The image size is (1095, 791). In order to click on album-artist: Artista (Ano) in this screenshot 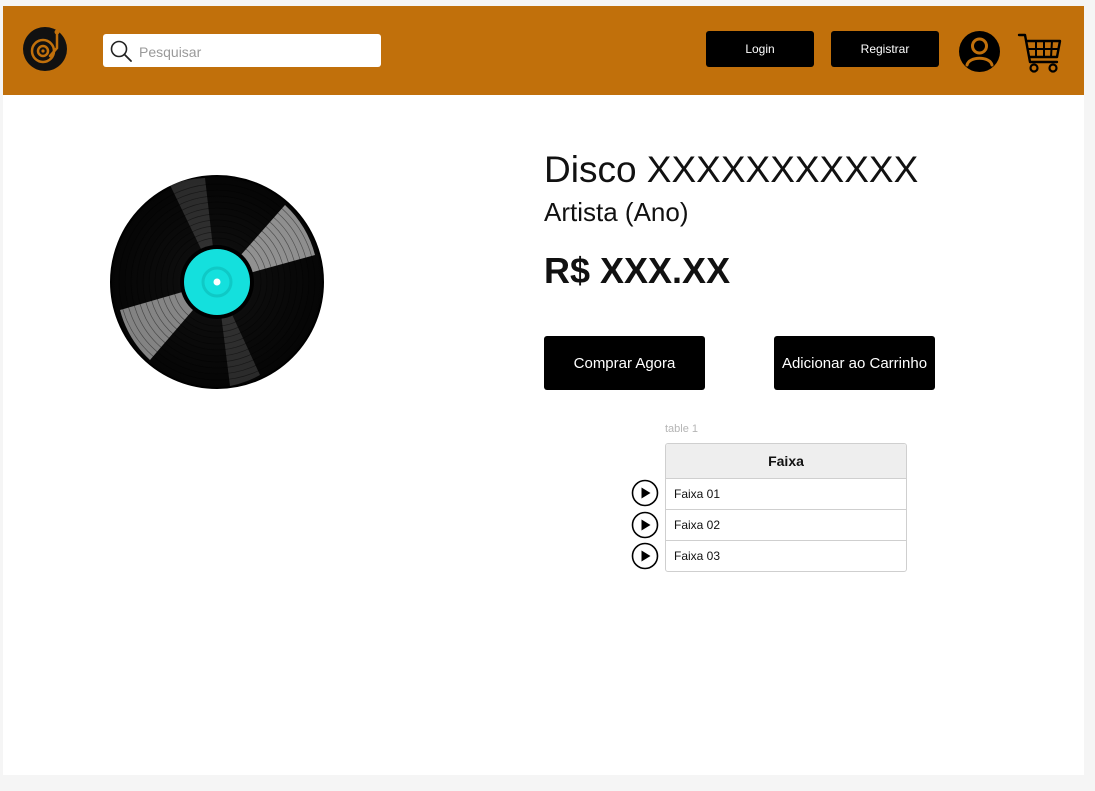, I will do `click(616, 212)`.